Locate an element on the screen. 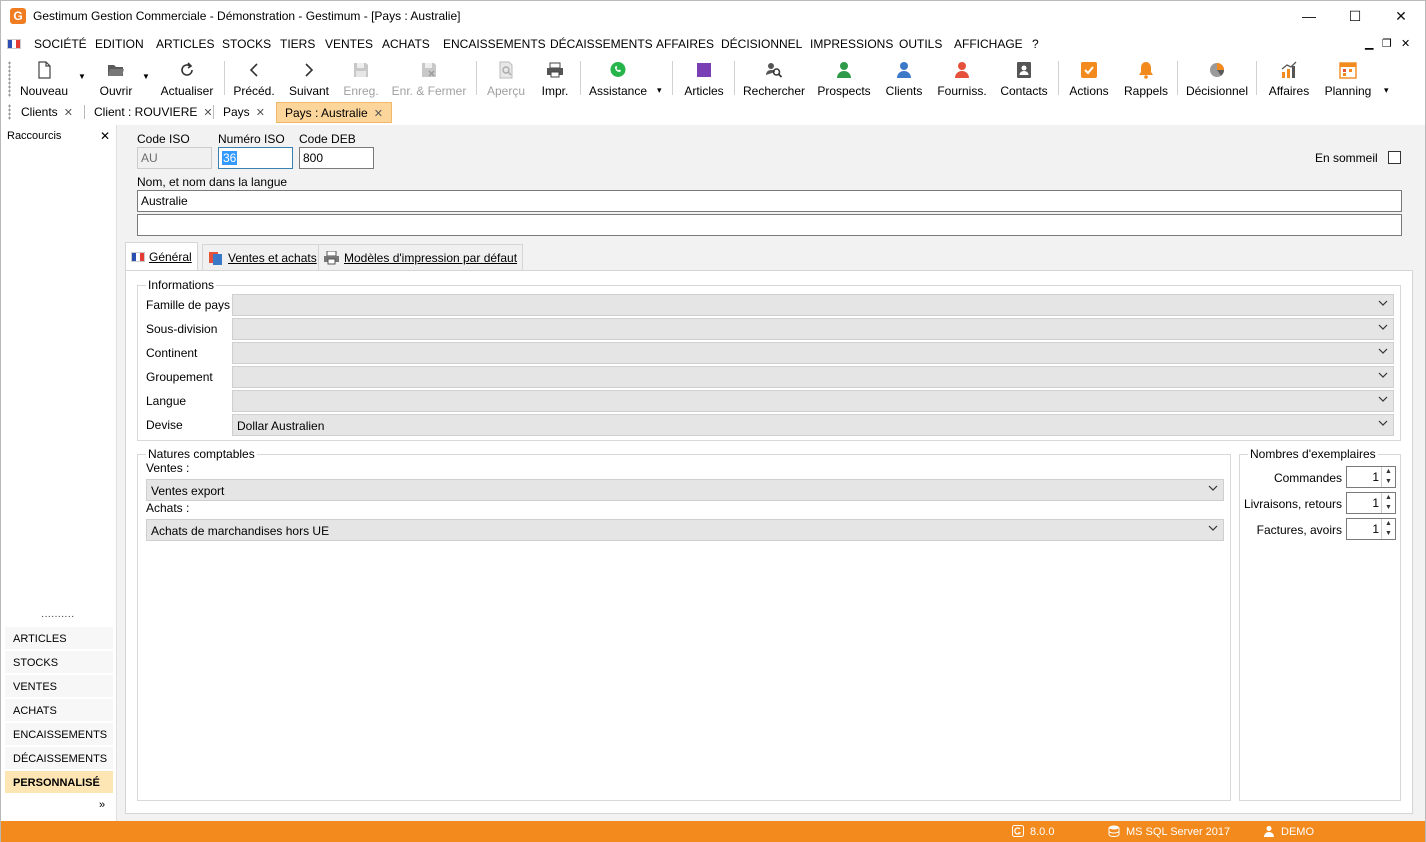 The image size is (1426, 842). rechercher-button: Rechercher is located at coordinates (774, 79).